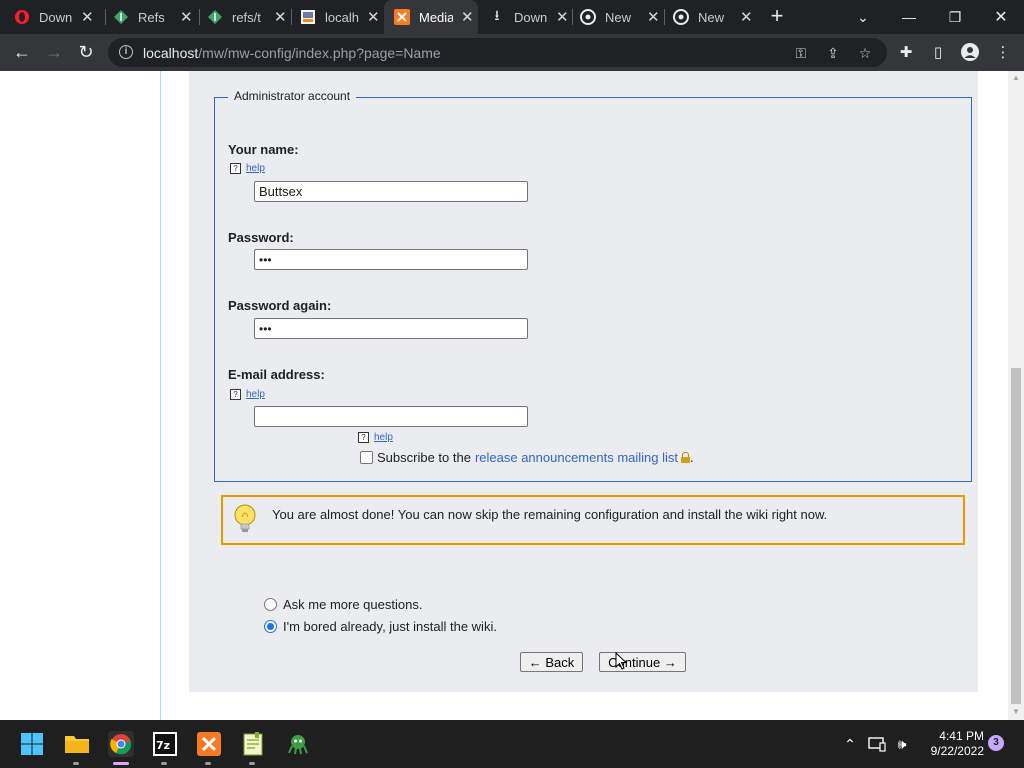 The image size is (1024, 768). What do you see at coordinates (909, 17) in the screenshot?
I see `minimize-icon: —` at bounding box center [909, 17].